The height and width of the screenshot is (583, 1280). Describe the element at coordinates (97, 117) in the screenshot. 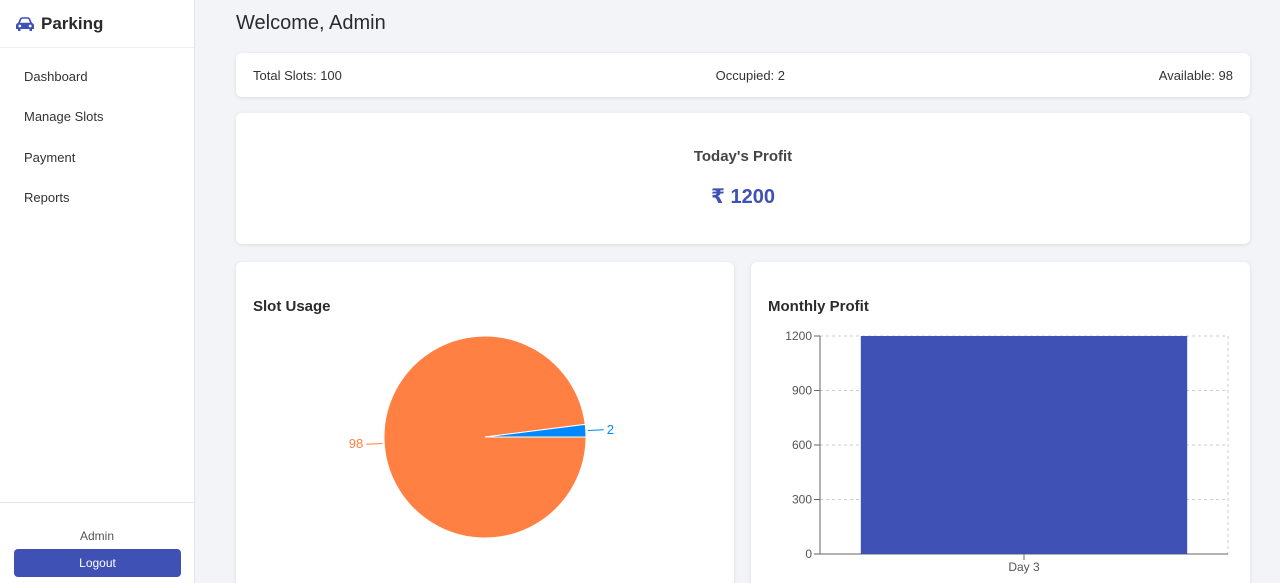

I see `sidebar-item-manage-slots: Manage Slots` at that location.